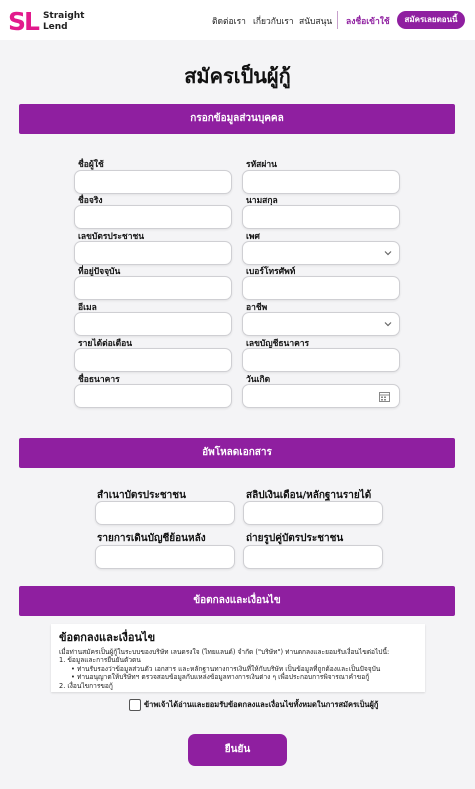 The height and width of the screenshot is (789, 475). Describe the element at coordinates (295, 538) in the screenshot. I see `selfie-with-id-label: ถ่ายรูปคู่บัตรประชาชน` at that location.